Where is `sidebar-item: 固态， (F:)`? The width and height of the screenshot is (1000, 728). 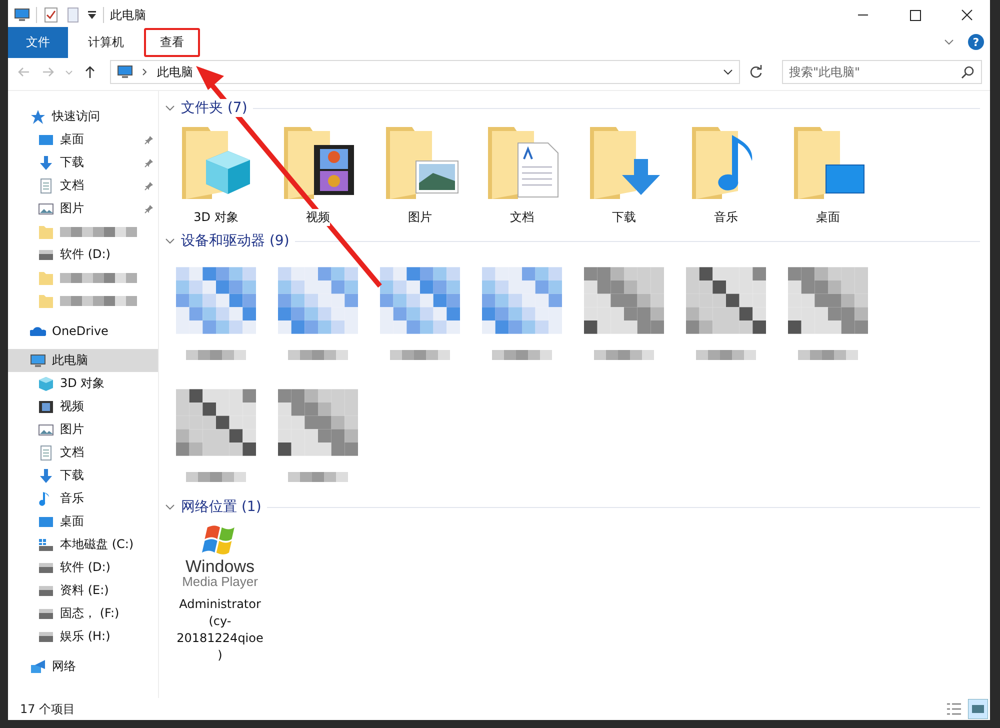
sidebar-item: 固态， (F:) is located at coordinates (83, 613).